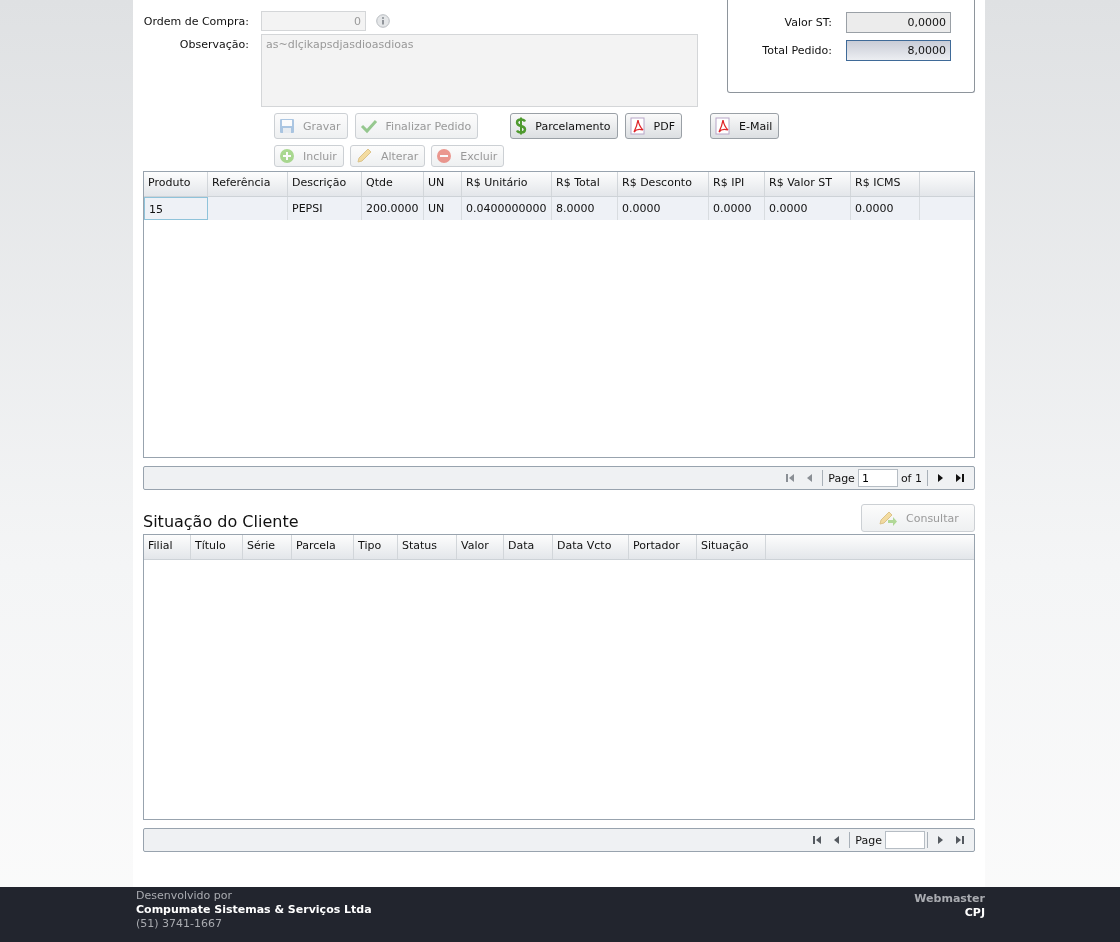 The width and height of the screenshot is (1120, 942). What do you see at coordinates (585, 208) in the screenshot?
I see `table-cell: 8.0000` at bounding box center [585, 208].